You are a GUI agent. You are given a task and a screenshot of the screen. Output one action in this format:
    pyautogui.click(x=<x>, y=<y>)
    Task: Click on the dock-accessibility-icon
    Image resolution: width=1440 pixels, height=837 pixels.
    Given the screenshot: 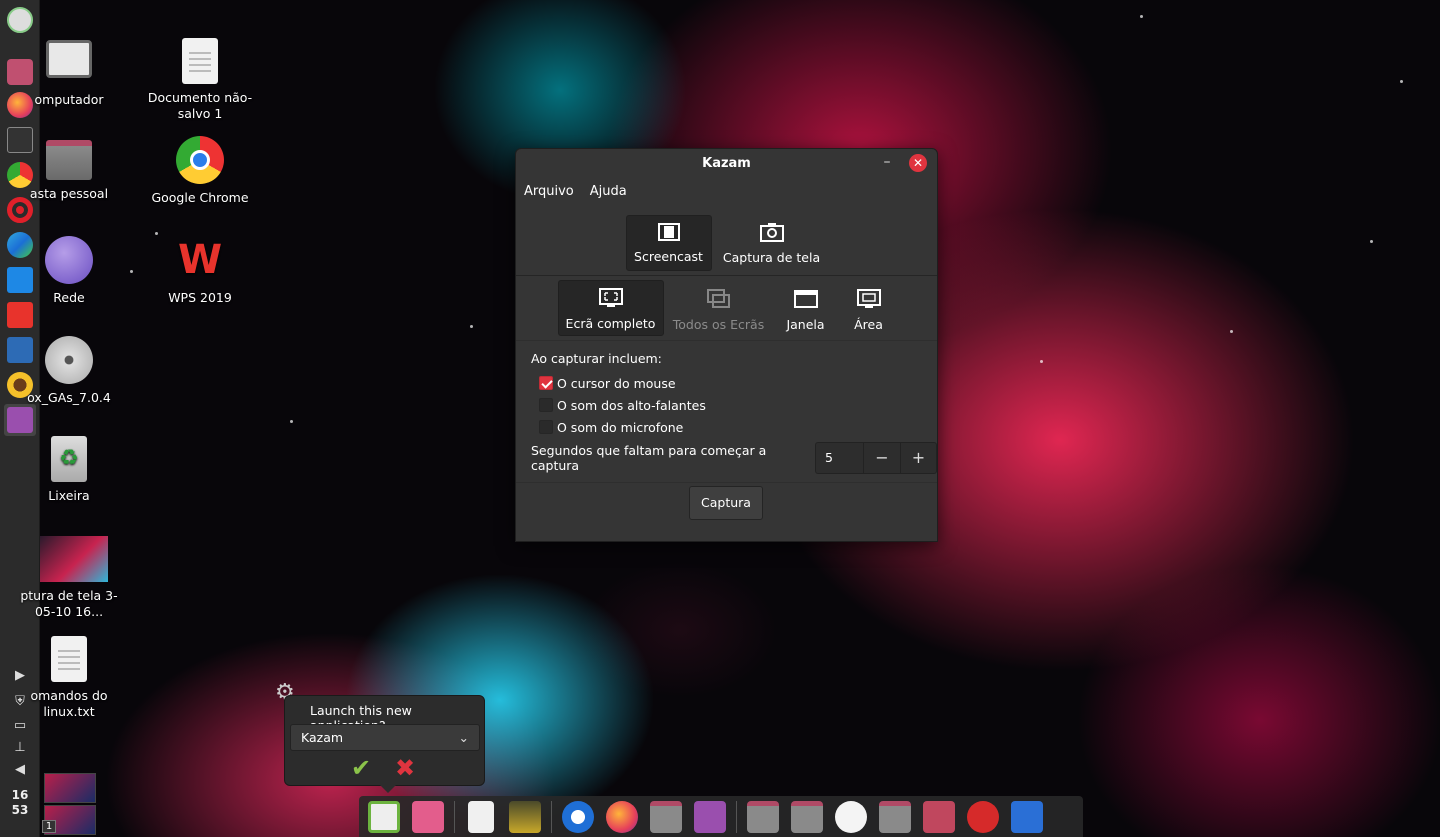 What is the action you would take?
    pyautogui.click(x=1027, y=817)
    